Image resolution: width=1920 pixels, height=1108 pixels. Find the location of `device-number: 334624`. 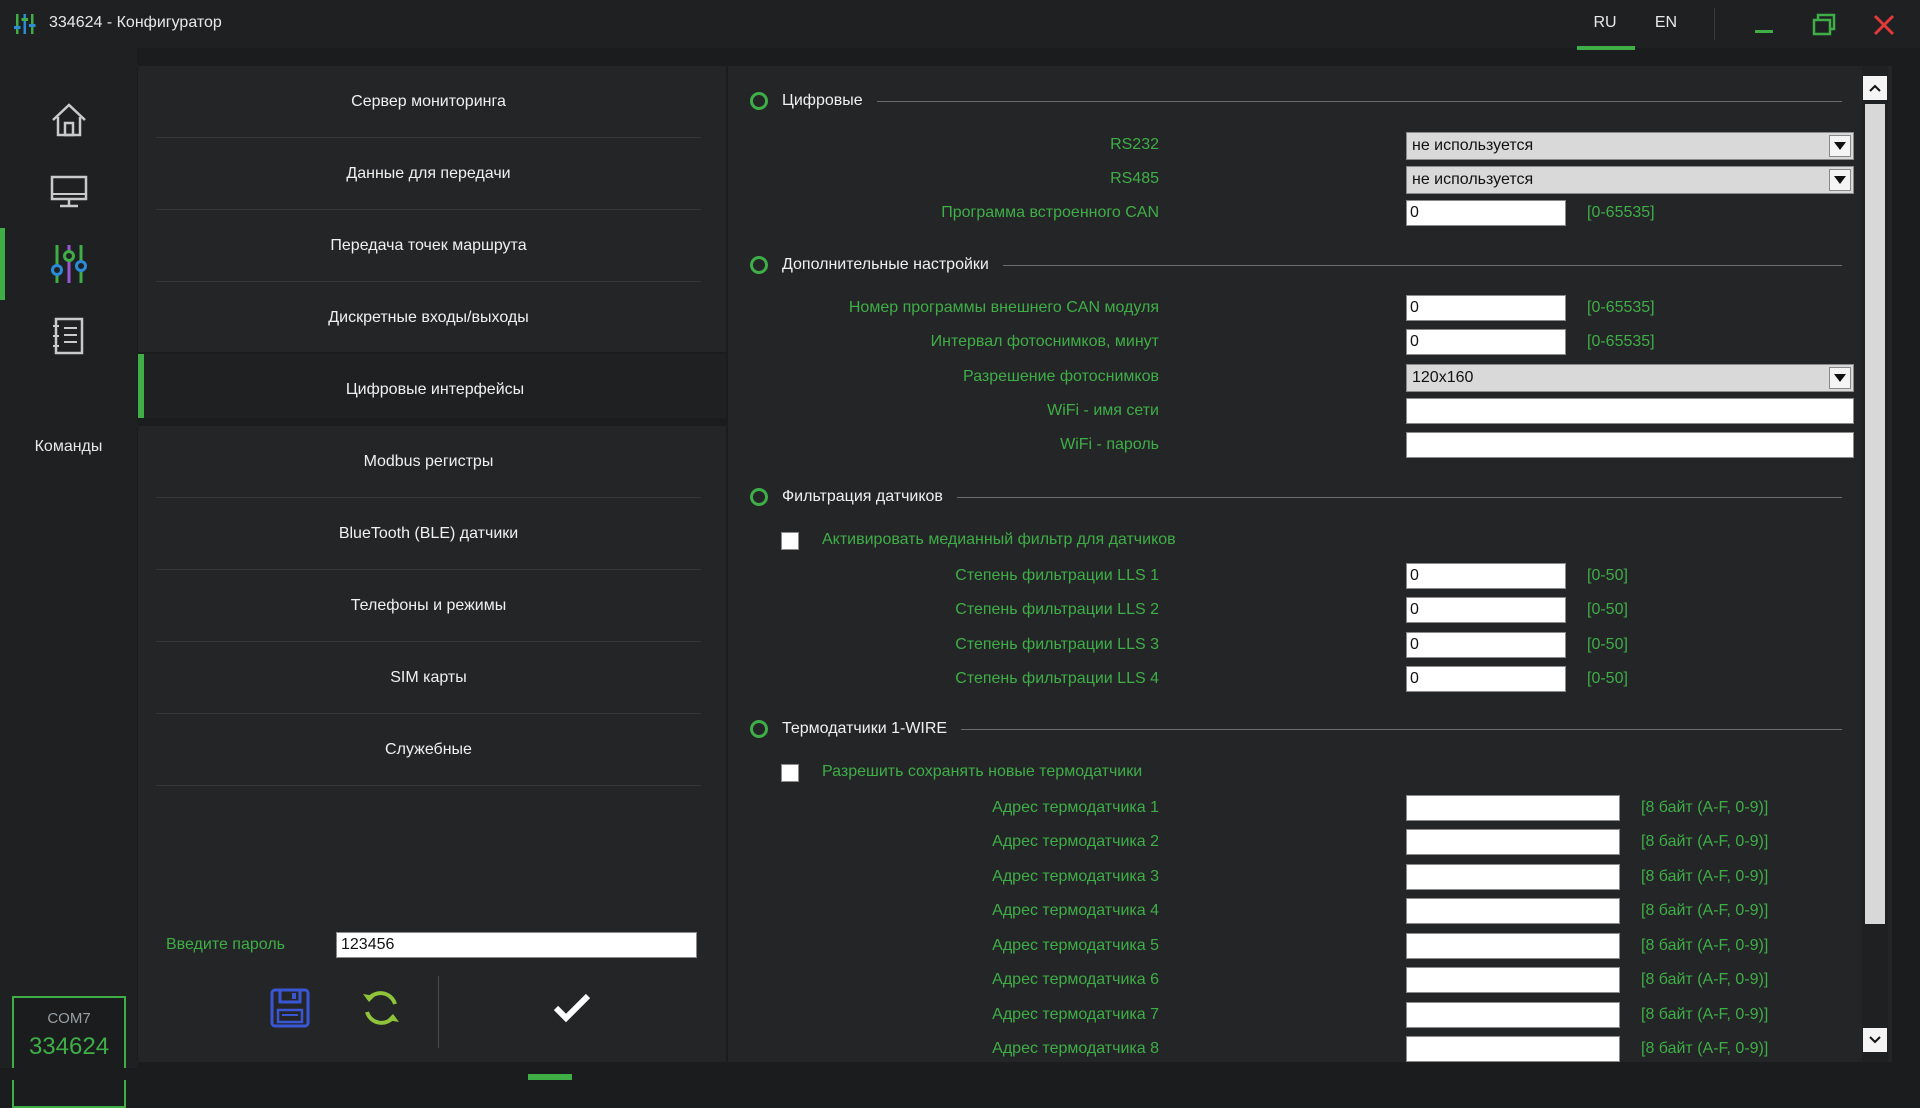

device-number: 334624 is located at coordinates (69, 1046).